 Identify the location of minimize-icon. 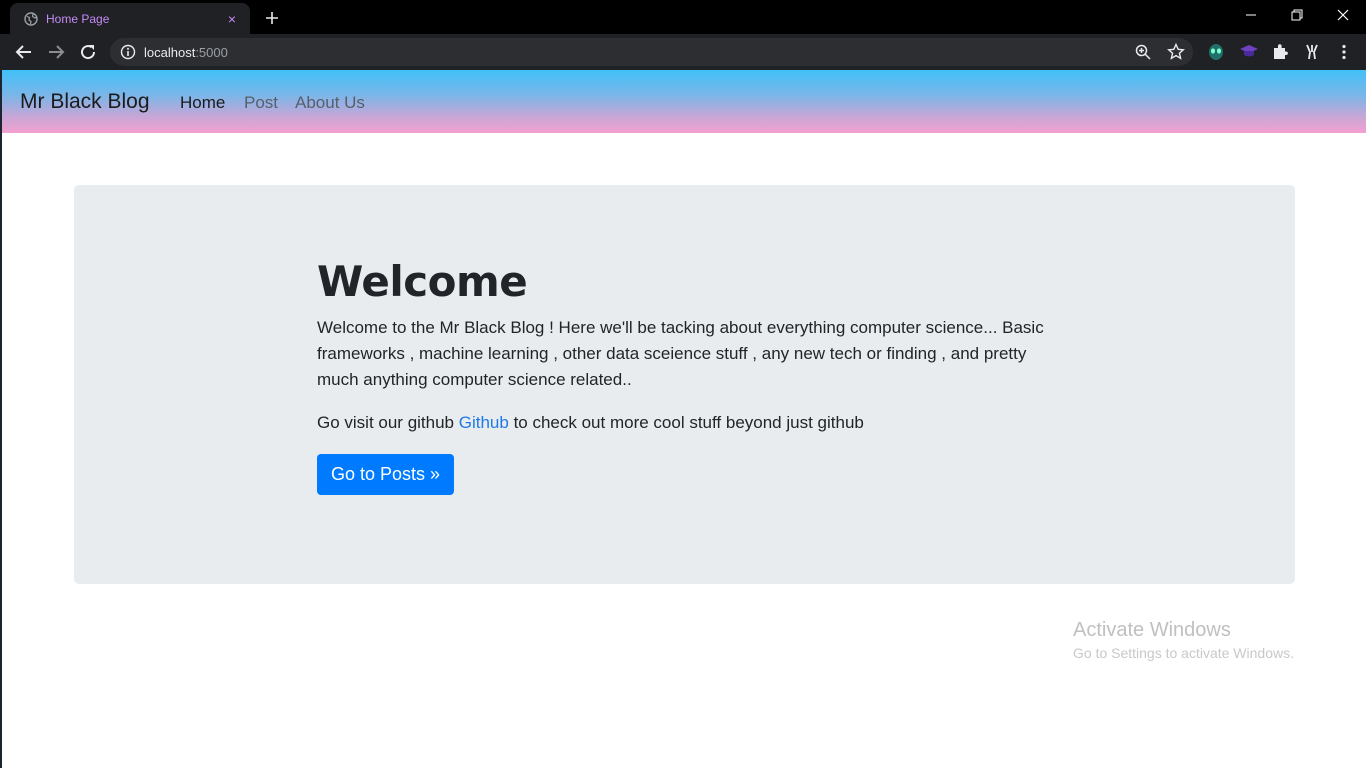
(1251, 15).